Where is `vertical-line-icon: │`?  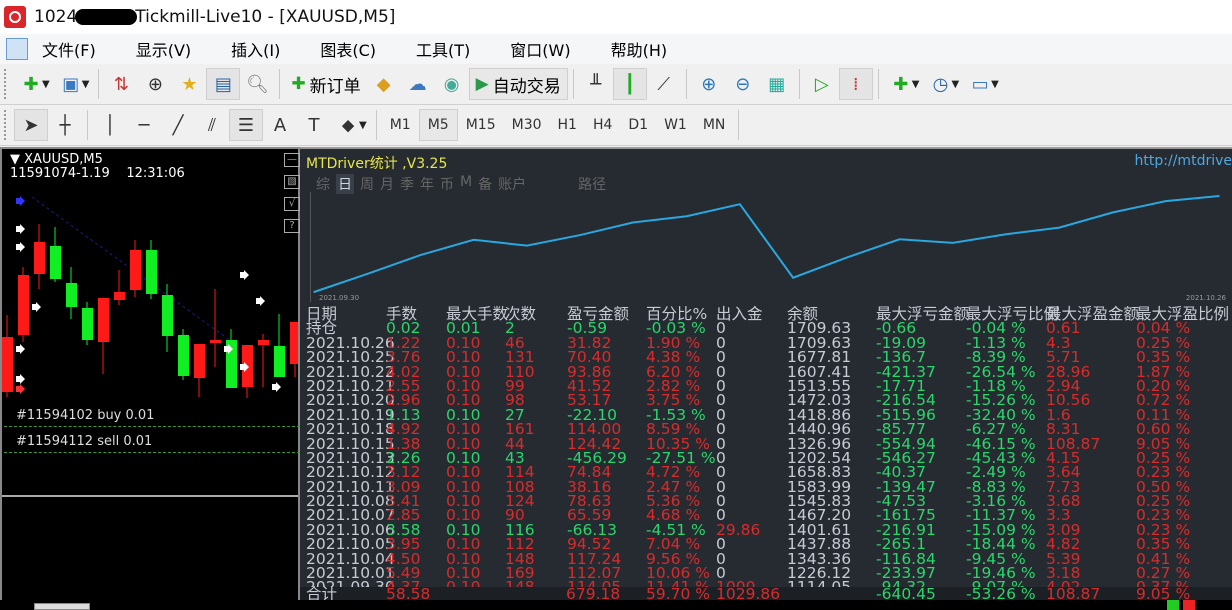 vertical-line-icon: │ is located at coordinates (110, 125).